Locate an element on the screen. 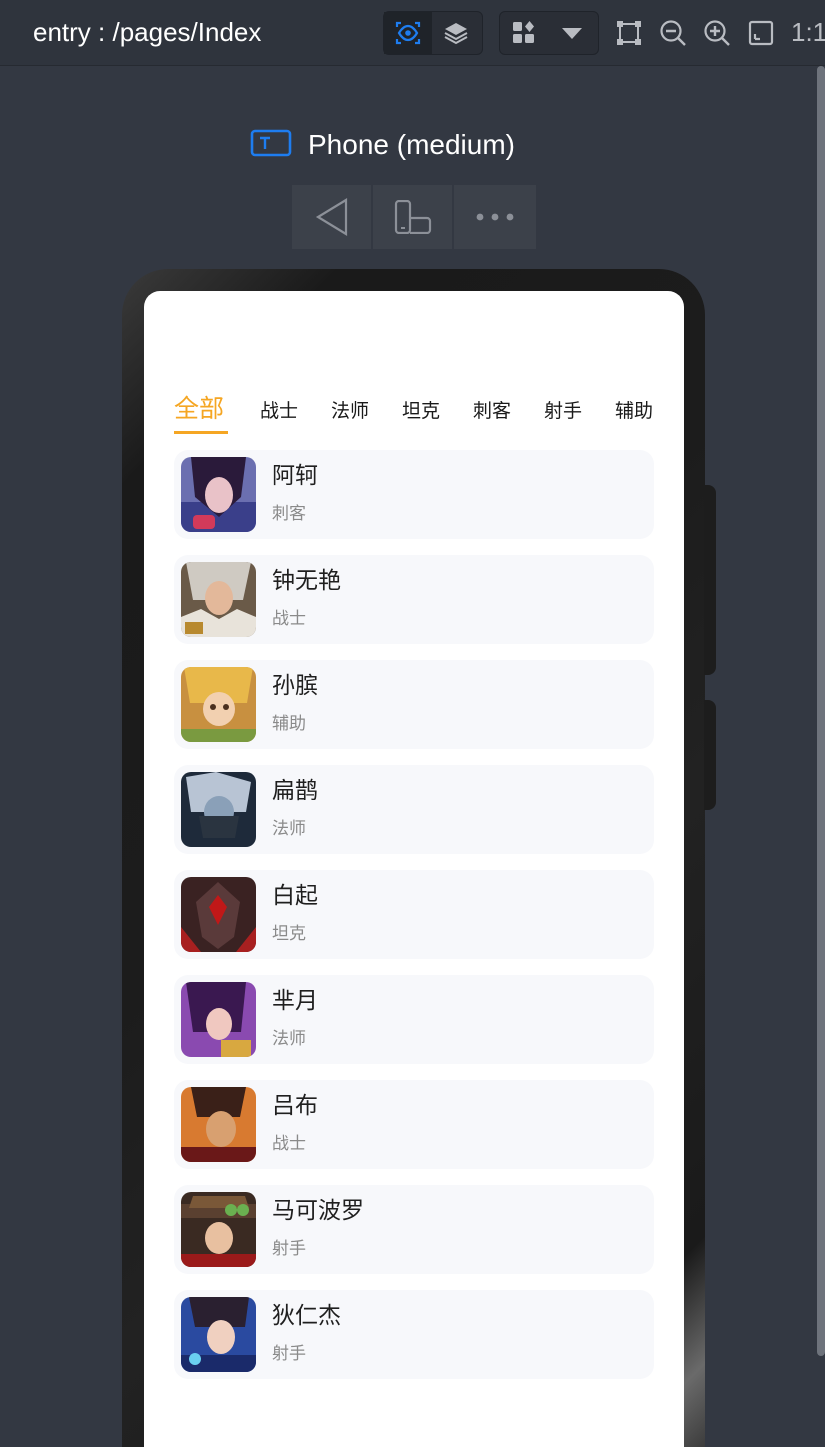 This screenshot has height=1447, width=825. inspect-eye-icon is located at coordinates (408, 33).